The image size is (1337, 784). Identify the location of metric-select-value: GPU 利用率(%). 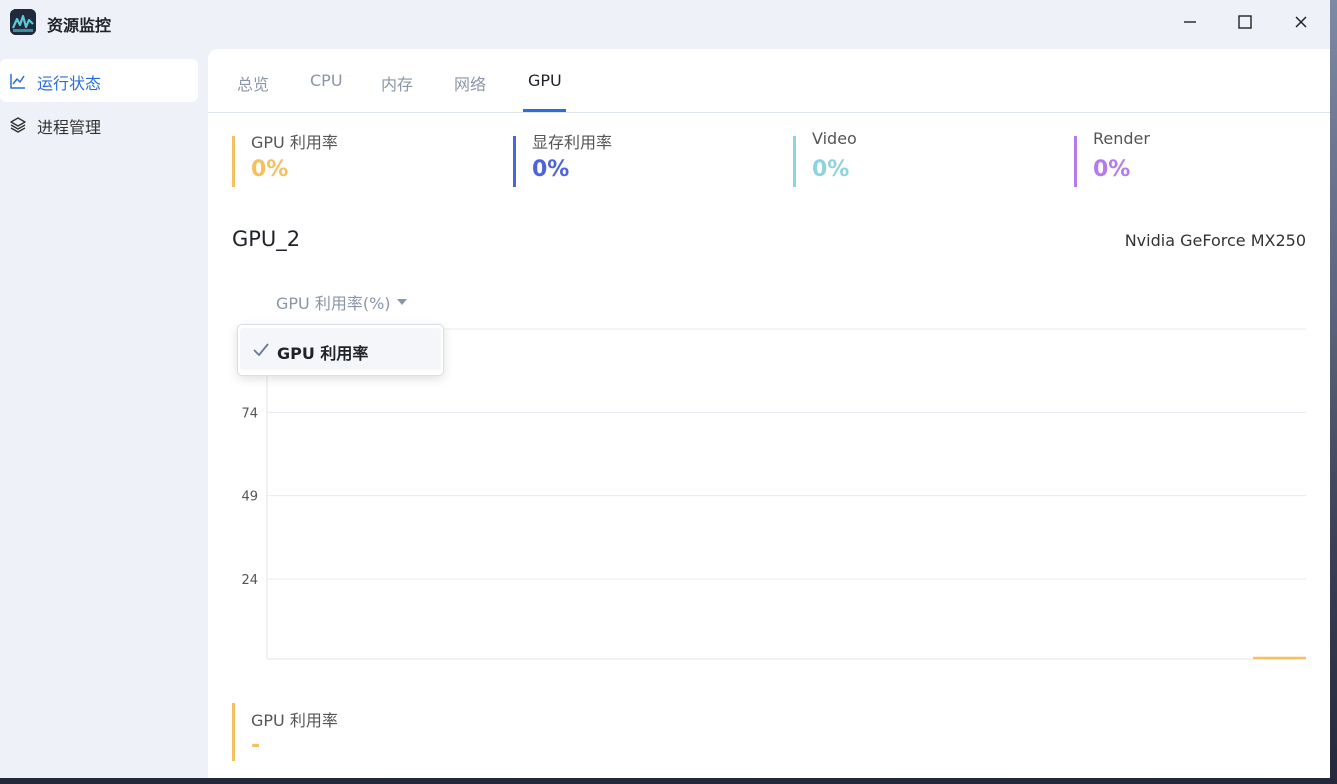
(333, 303).